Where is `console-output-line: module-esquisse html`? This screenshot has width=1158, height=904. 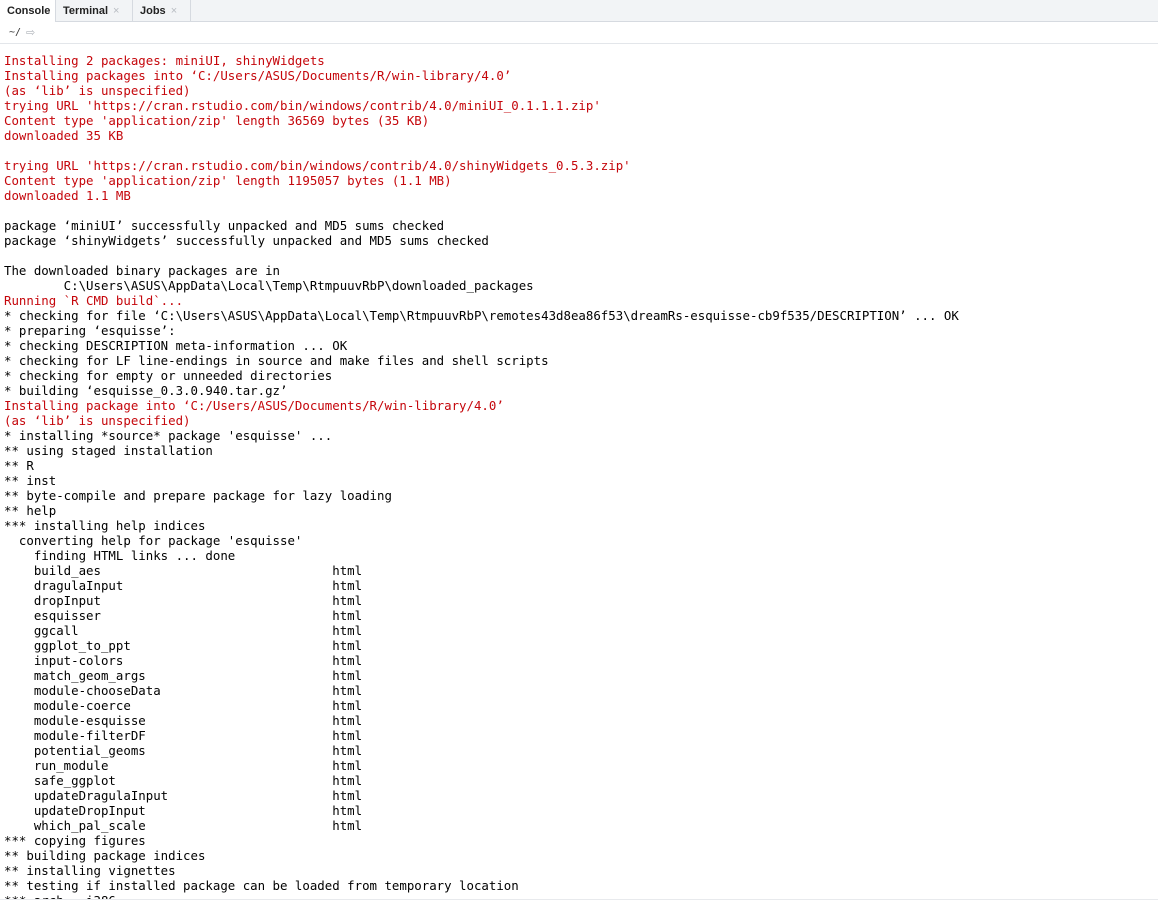 console-output-line: module-esquisse html is located at coordinates (183, 720).